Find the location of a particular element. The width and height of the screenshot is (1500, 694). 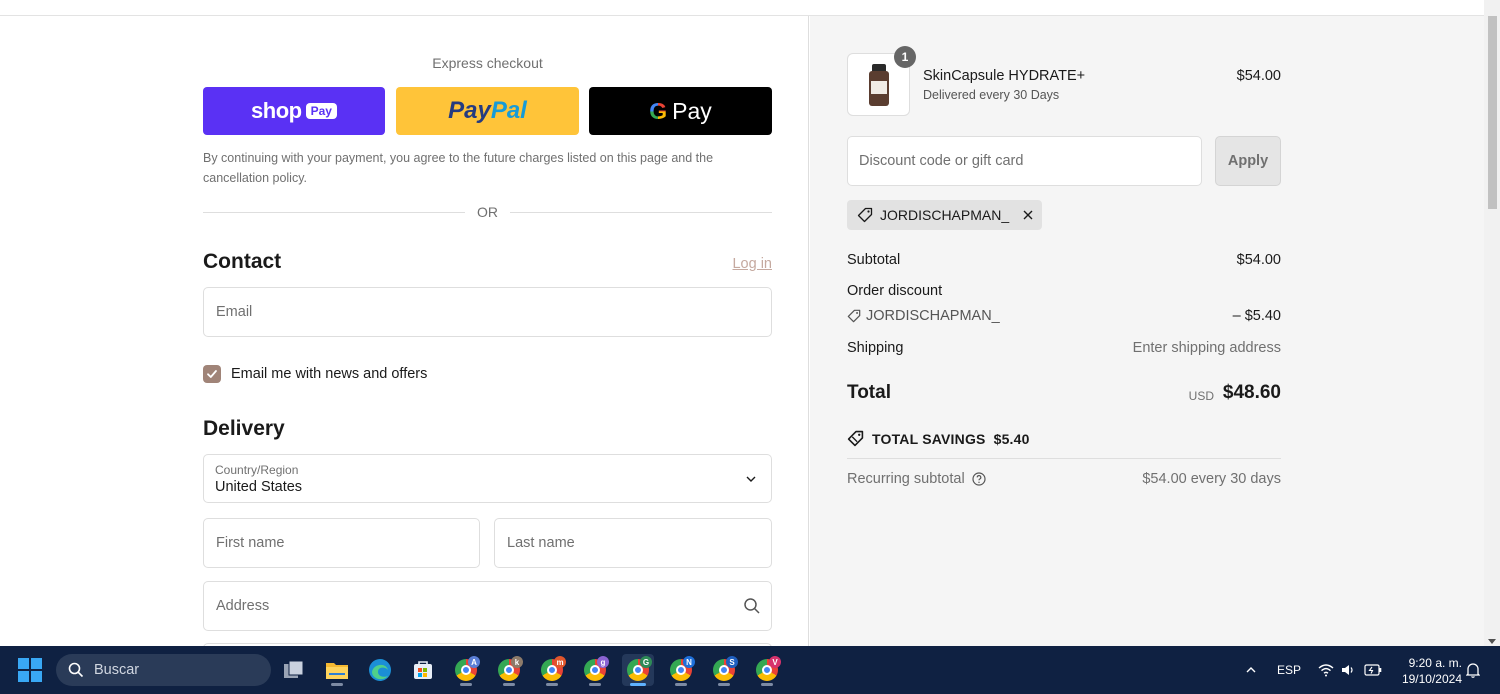

email-field is located at coordinates (487, 312).